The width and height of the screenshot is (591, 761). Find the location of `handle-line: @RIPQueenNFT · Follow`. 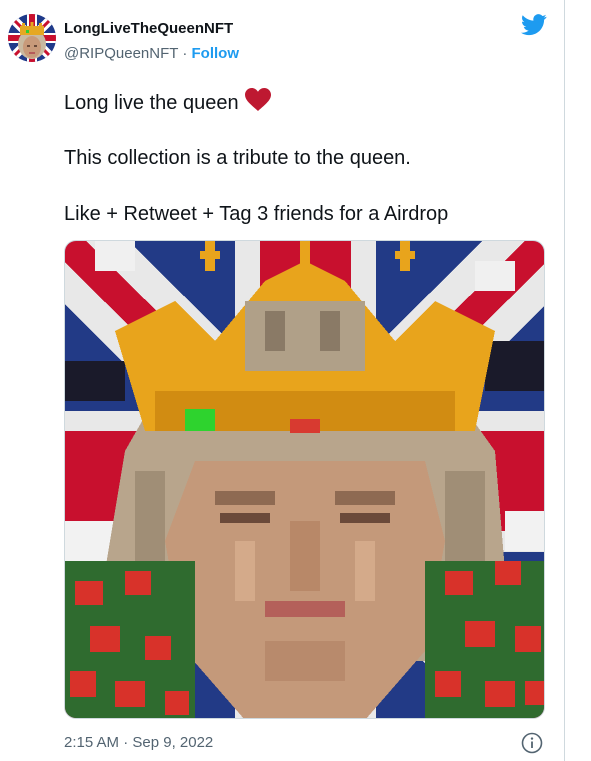

handle-line: @RIPQueenNFT · Follow is located at coordinates (151, 53).